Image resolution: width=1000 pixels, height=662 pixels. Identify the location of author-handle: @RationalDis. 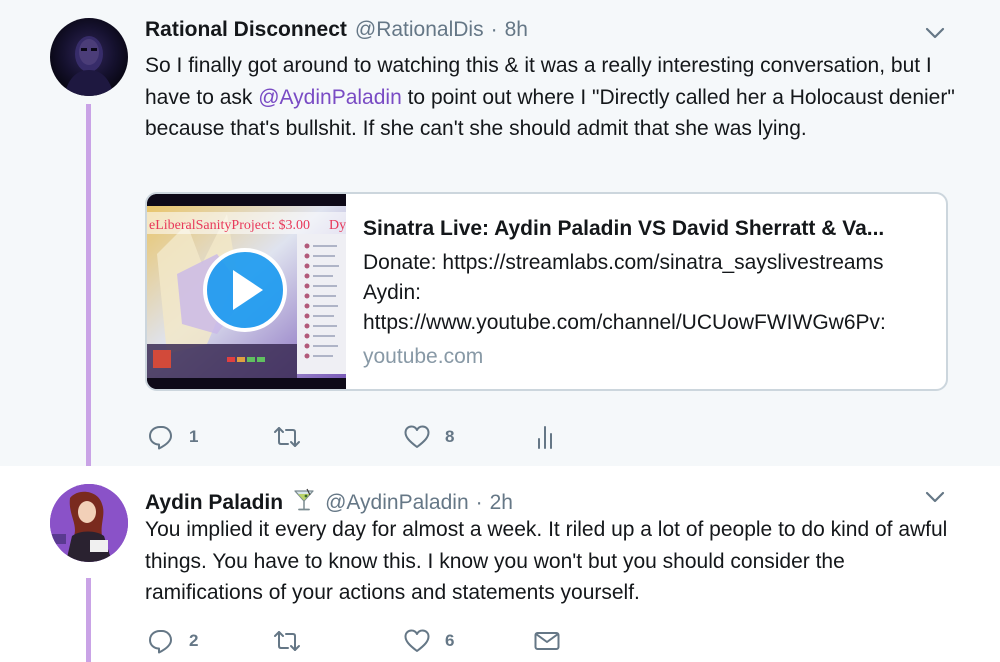
(419, 30).